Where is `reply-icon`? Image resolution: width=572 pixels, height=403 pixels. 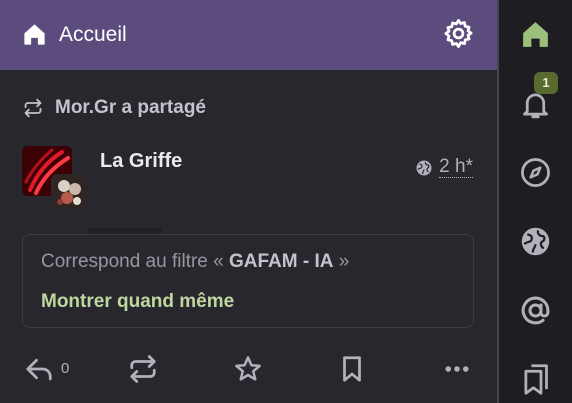 reply-icon is located at coordinates (39, 369).